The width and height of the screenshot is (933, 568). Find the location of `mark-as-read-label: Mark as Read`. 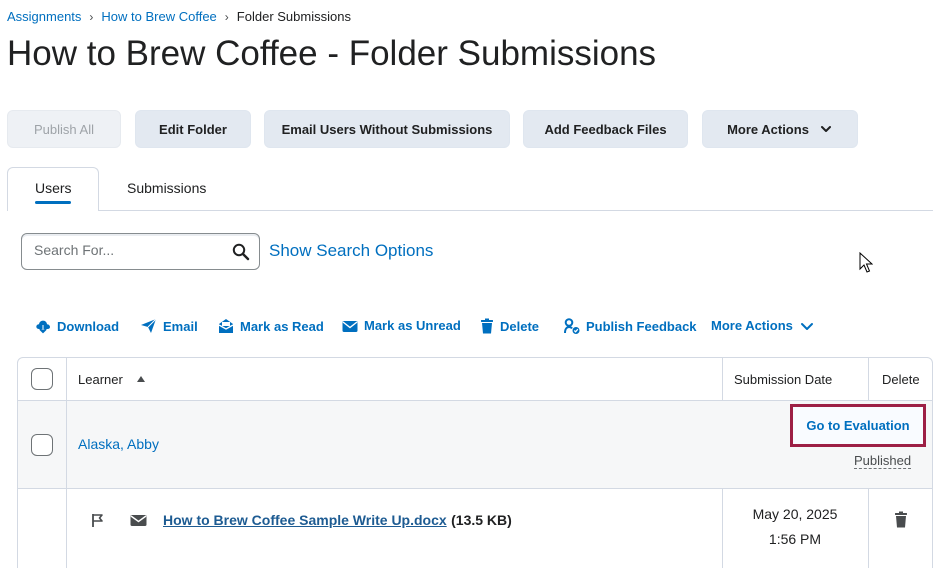

mark-as-read-label: Mark as Read is located at coordinates (282, 326).